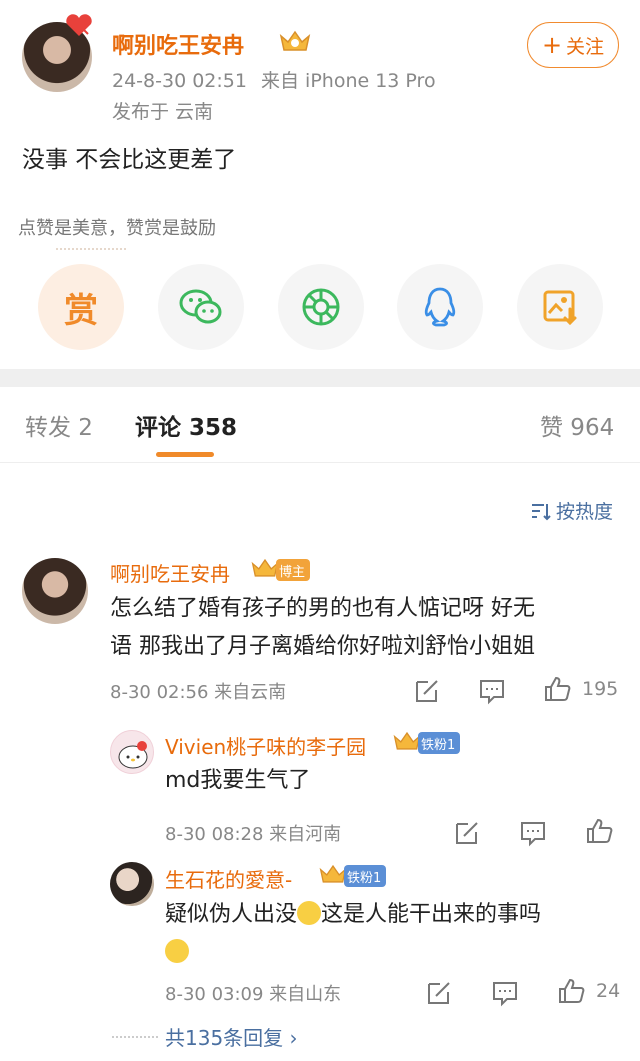 The image size is (640, 1061). What do you see at coordinates (577, 425) in the screenshot?
I see `tab-likes: 赞 964` at bounding box center [577, 425].